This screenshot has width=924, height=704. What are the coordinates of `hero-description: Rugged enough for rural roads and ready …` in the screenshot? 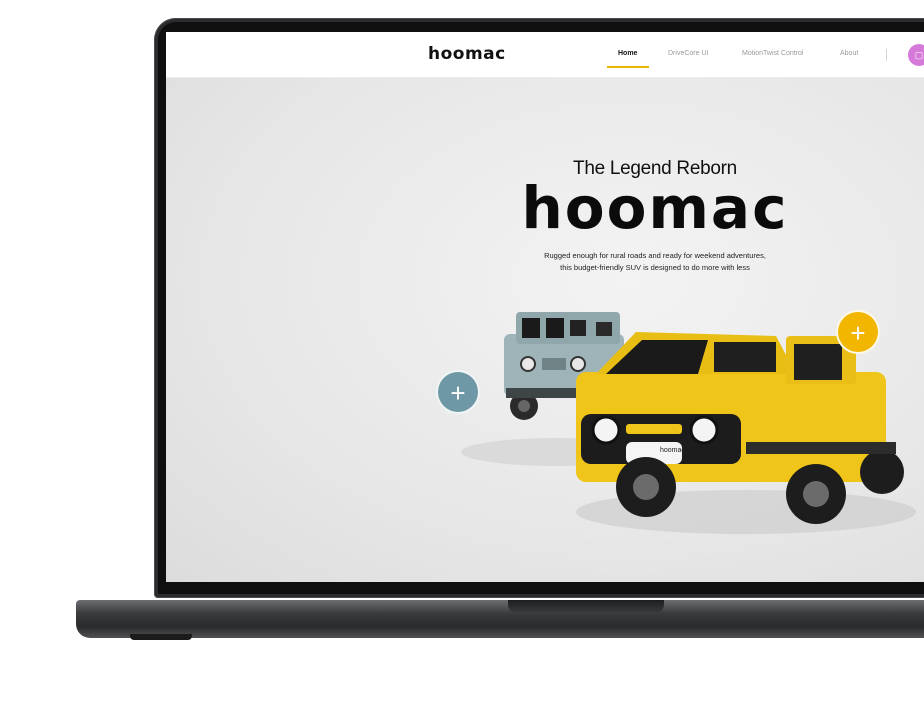 It's located at (545, 262).